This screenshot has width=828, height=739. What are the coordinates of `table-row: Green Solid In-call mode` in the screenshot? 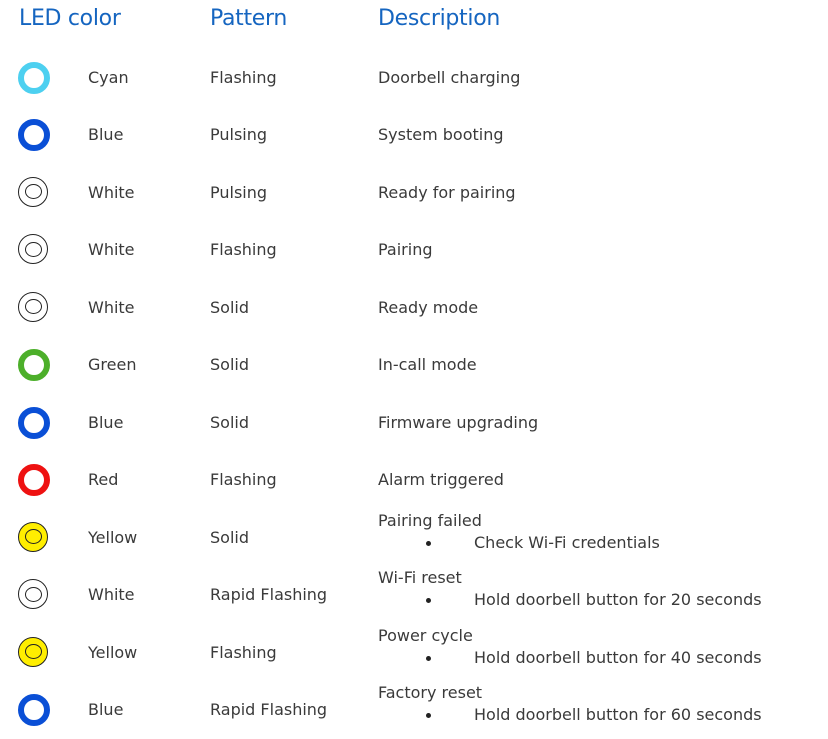 It's located at (414, 366).